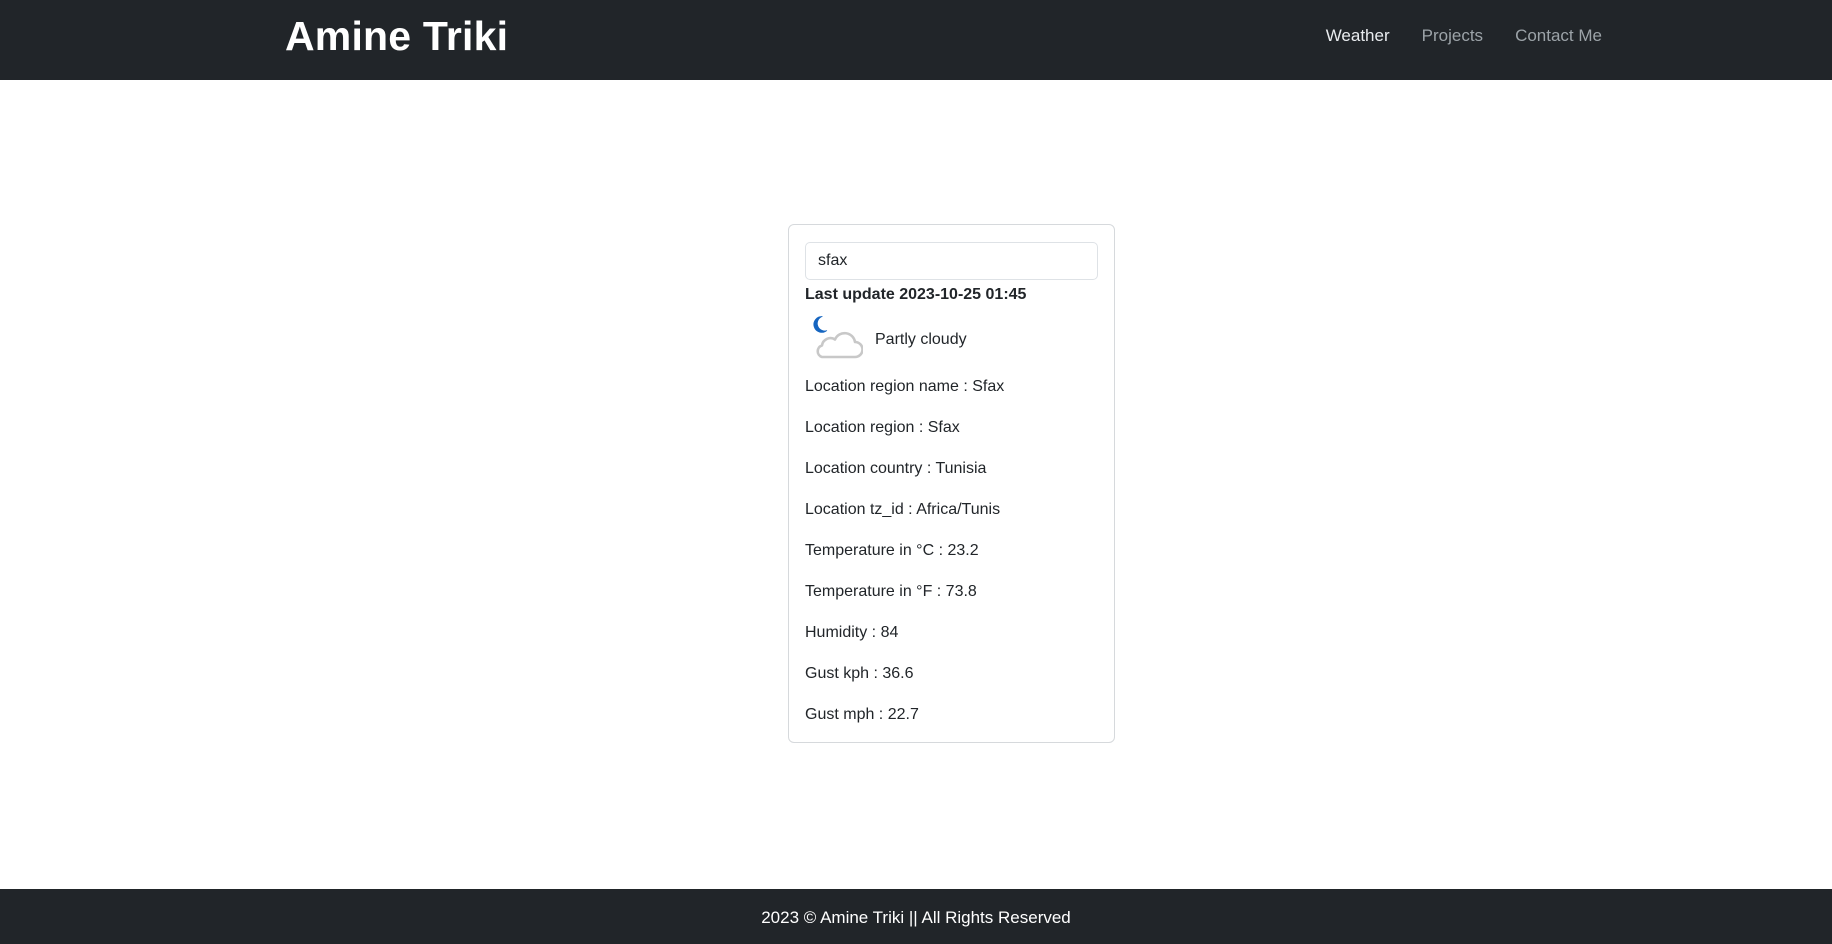  I want to click on detail-humidity: Humidity : 84, so click(852, 632).